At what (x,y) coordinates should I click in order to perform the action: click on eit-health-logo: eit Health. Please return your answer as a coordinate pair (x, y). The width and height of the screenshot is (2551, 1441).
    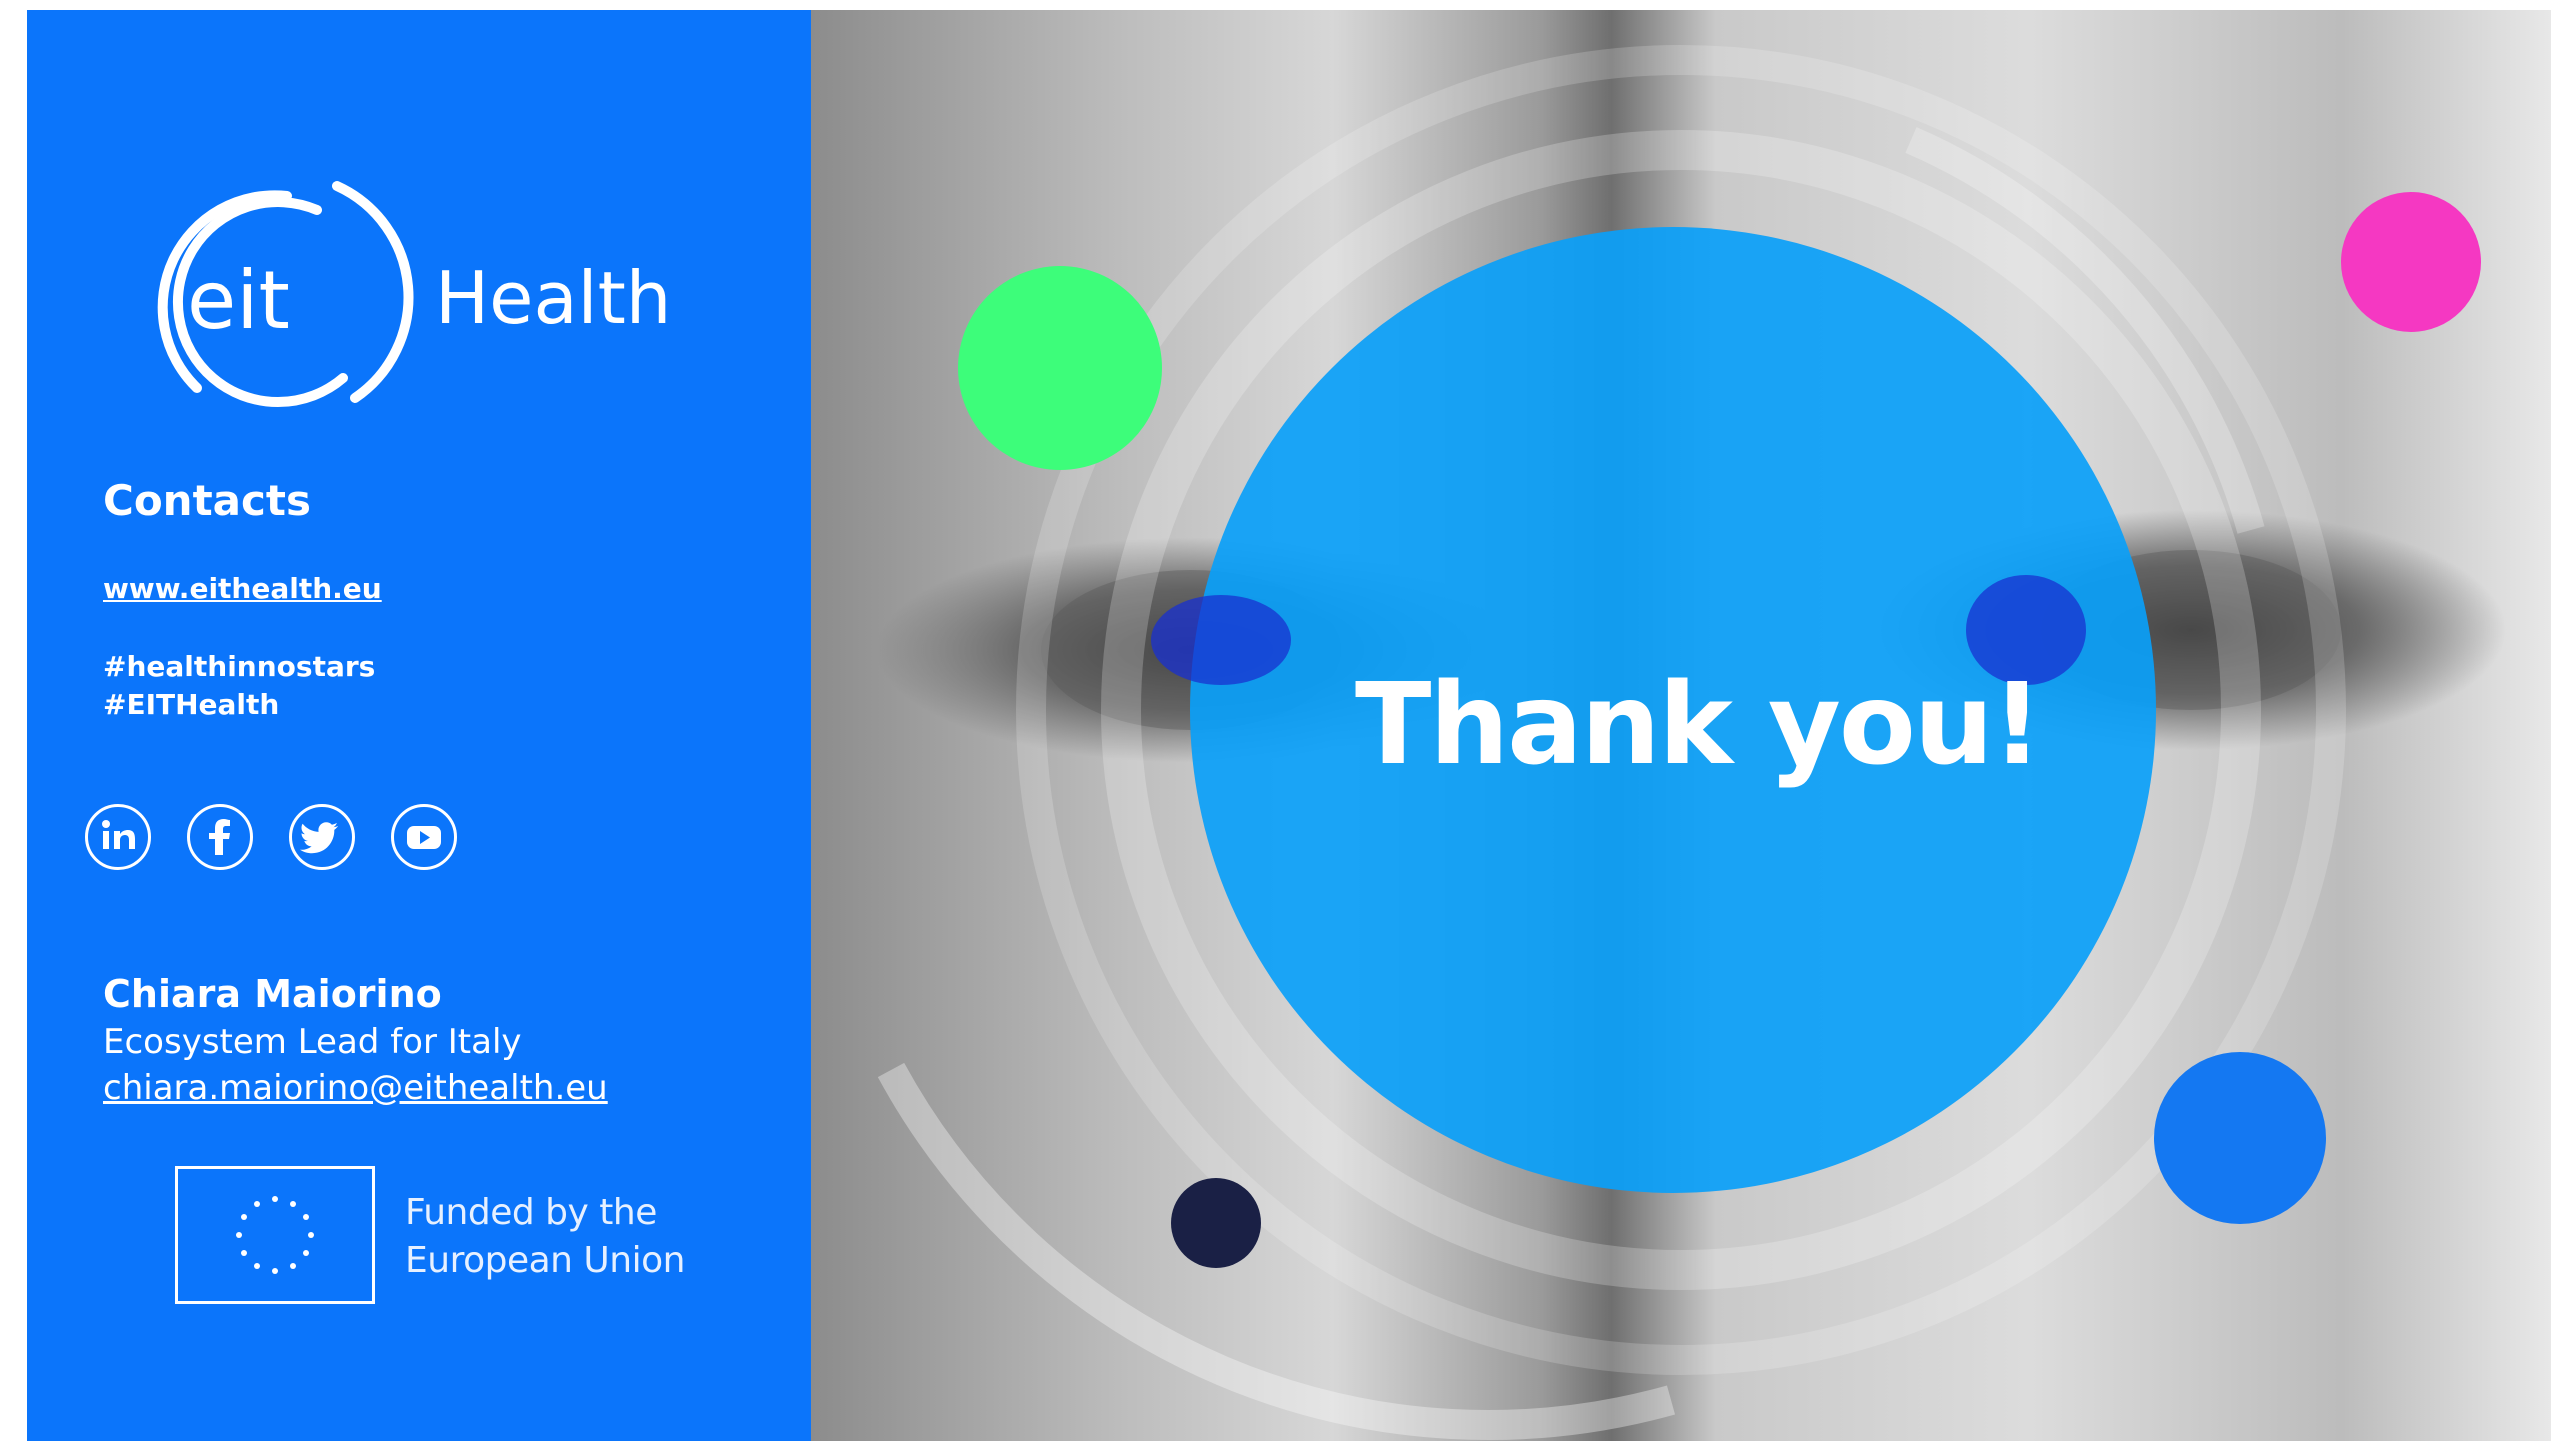
    Looking at the image, I should click on (427, 303).